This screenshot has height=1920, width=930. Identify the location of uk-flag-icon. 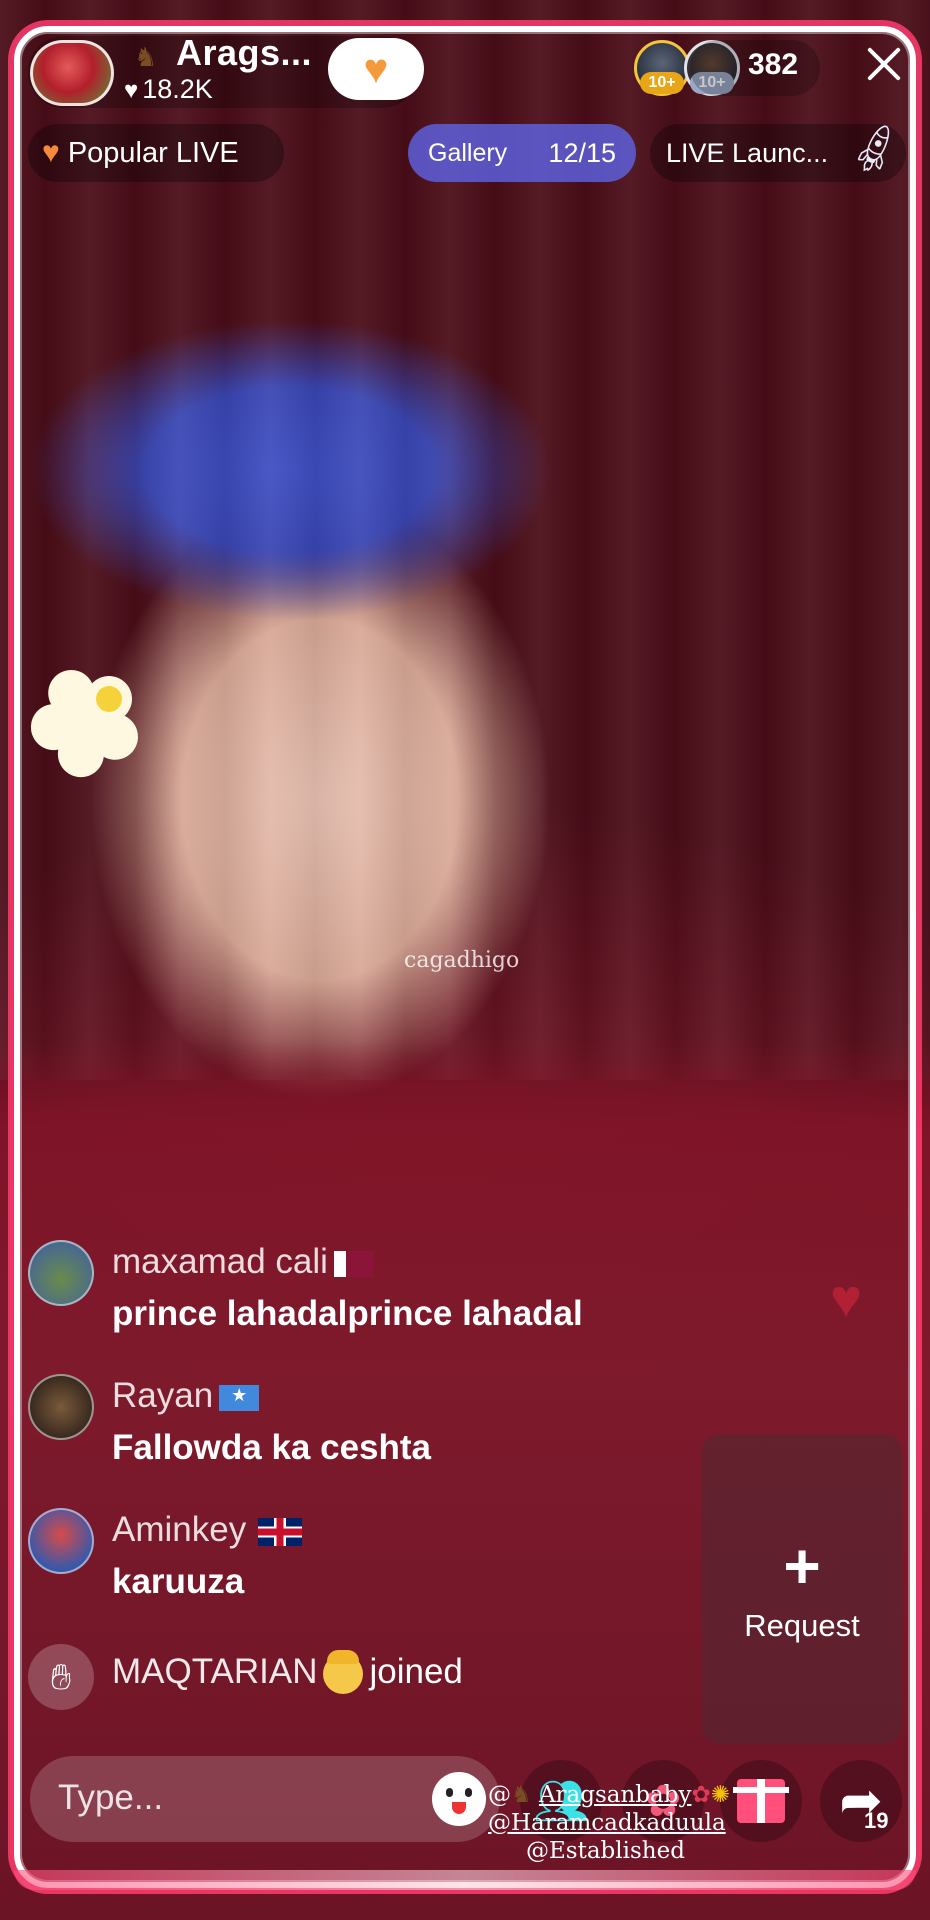
(280, 1531).